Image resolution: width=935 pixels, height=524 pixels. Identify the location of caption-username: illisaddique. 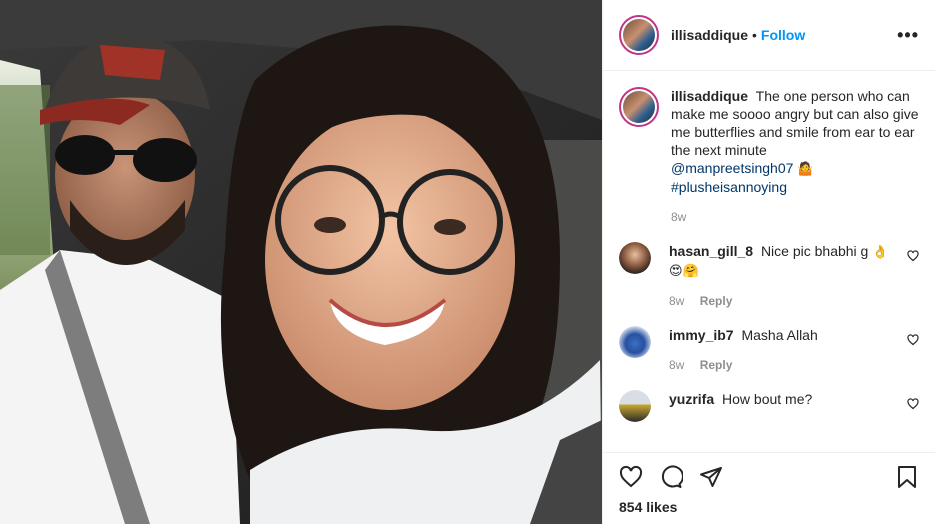
(709, 96).